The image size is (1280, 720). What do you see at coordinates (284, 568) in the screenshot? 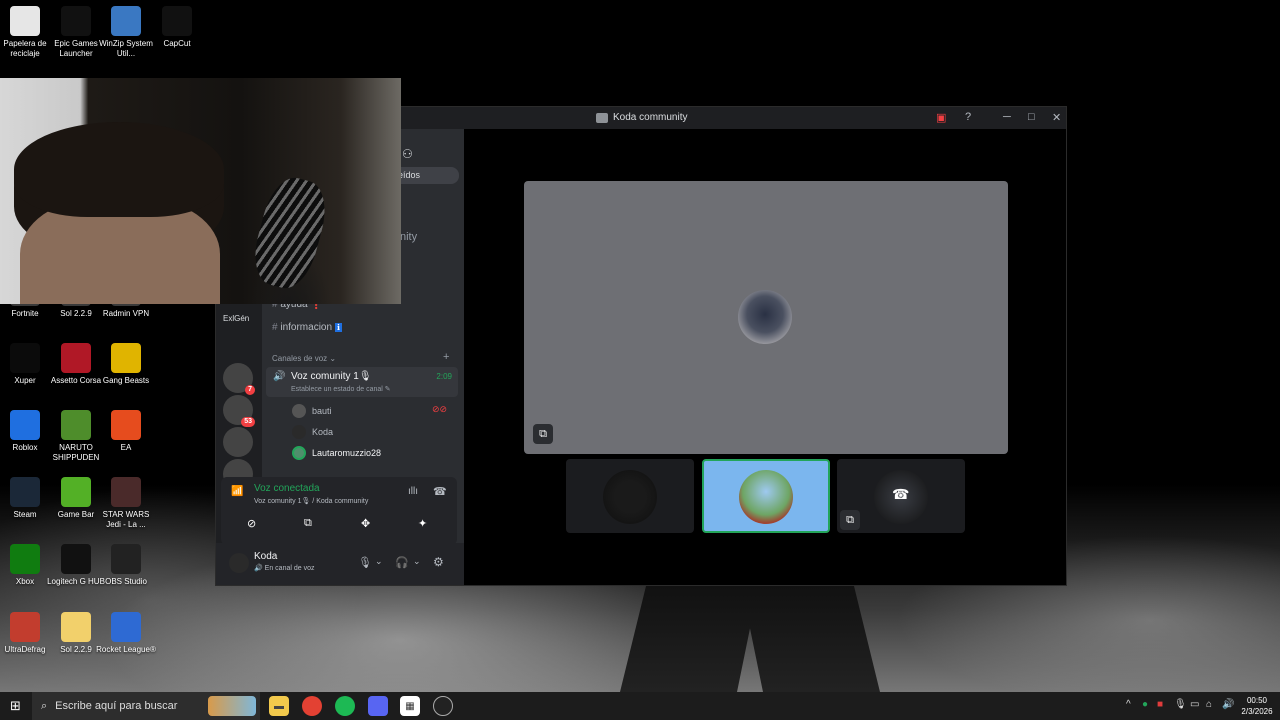
I see `user-status: 🔊 En canal de voz` at bounding box center [284, 568].